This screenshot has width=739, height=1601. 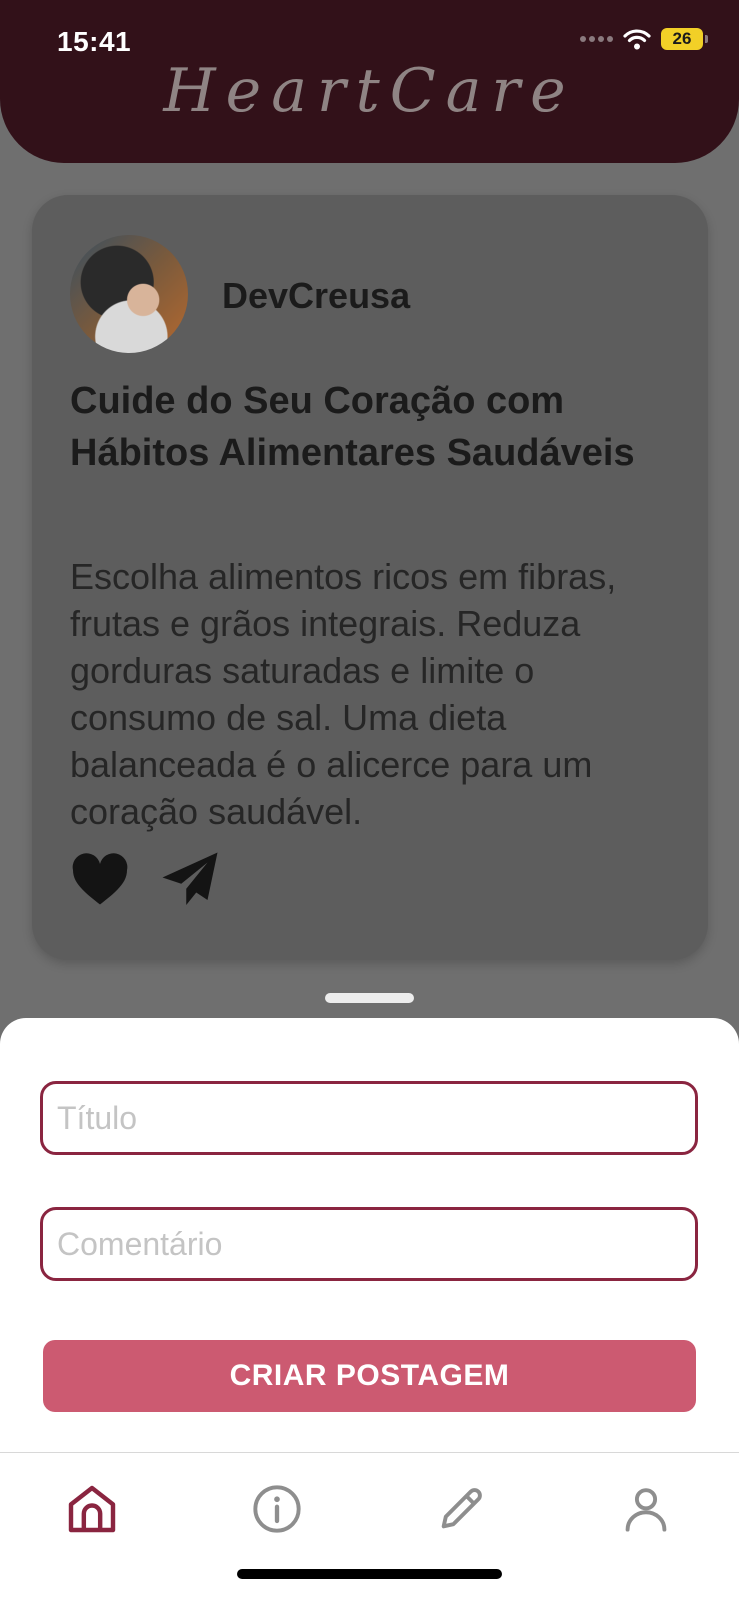 I want to click on home-indicator, so click(x=369, y=1574).